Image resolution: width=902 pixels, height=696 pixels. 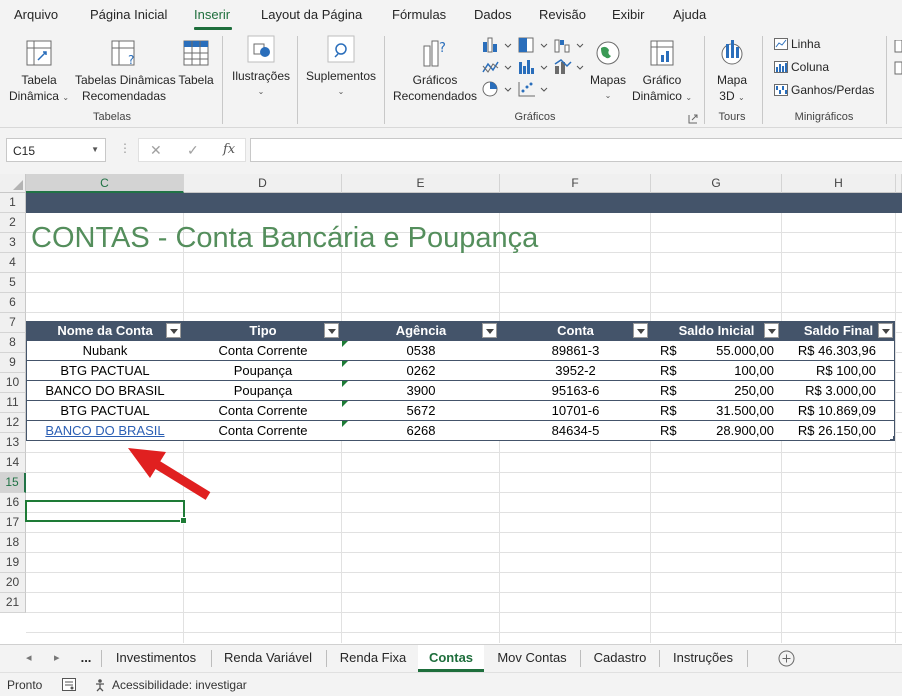 What do you see at coordinates (797, 44) in the screenshot?
I see `sparkline-line-button: Linha` at bounding box center [797, 44].